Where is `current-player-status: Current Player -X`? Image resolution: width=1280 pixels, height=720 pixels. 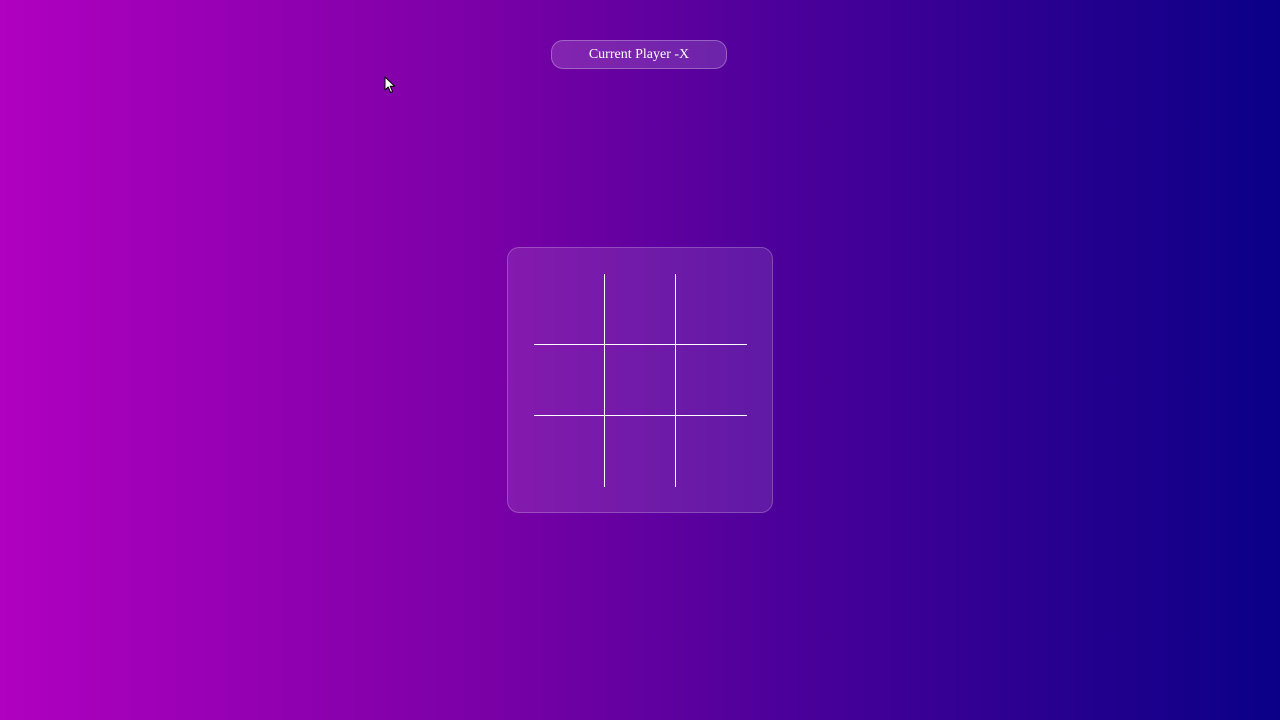
current-player-status: Current Player -X is located at coordinates (639, 54).